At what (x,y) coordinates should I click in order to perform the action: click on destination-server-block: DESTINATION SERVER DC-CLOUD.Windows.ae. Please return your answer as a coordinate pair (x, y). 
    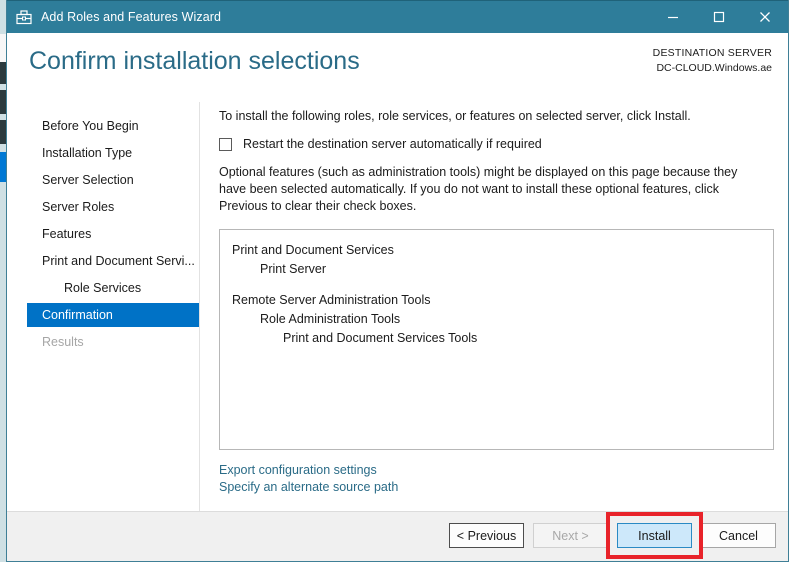
    Looking at the image, I should click on (712, 61).